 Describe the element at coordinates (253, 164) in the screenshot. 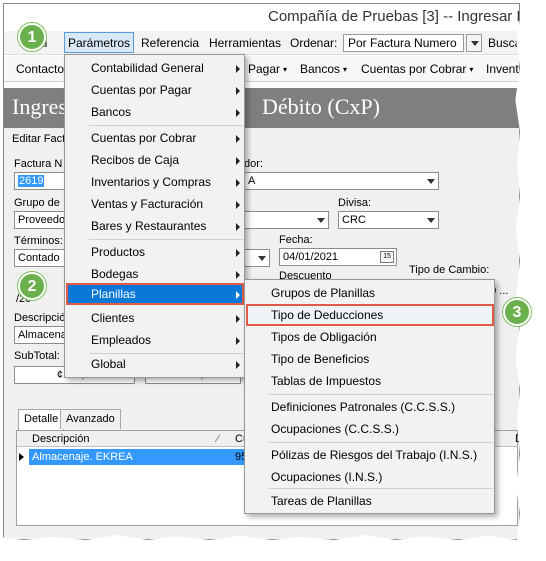

I see `proveedor-label: dor:` at that location.